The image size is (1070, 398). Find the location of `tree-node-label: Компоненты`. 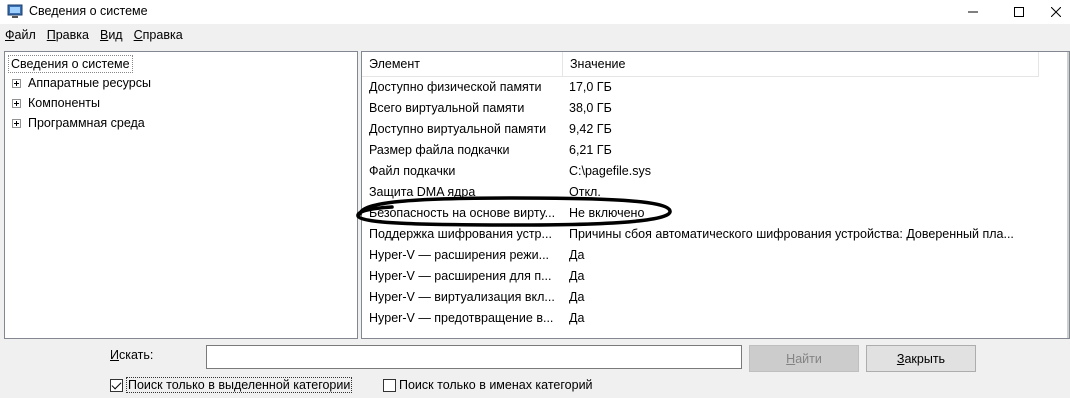

tree-node-label: Компоненты is located at coordinates (64, 103).